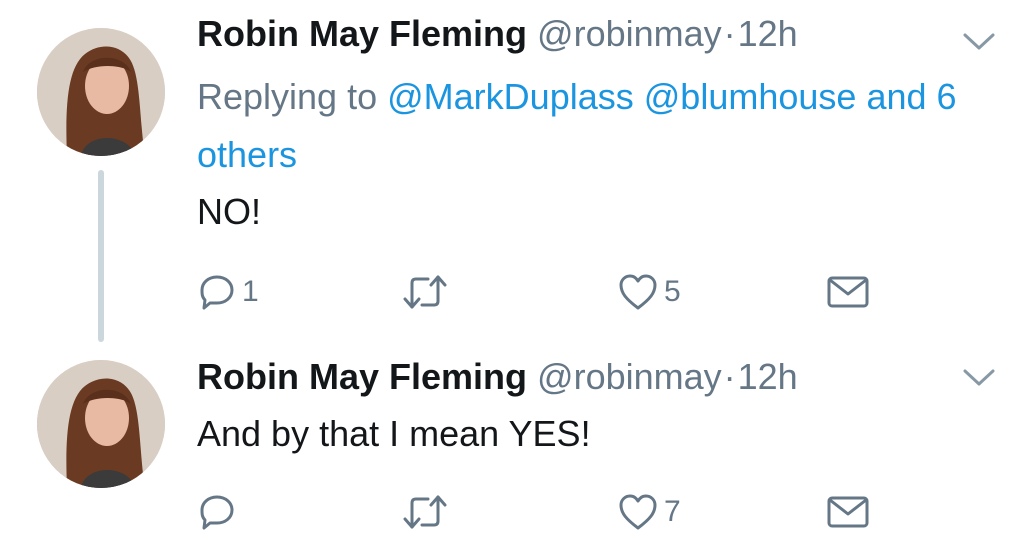  Describe the element at coordinates (394, 433) in the screenshot. I see `tweet-text: And by that I mean YES!` at that location.